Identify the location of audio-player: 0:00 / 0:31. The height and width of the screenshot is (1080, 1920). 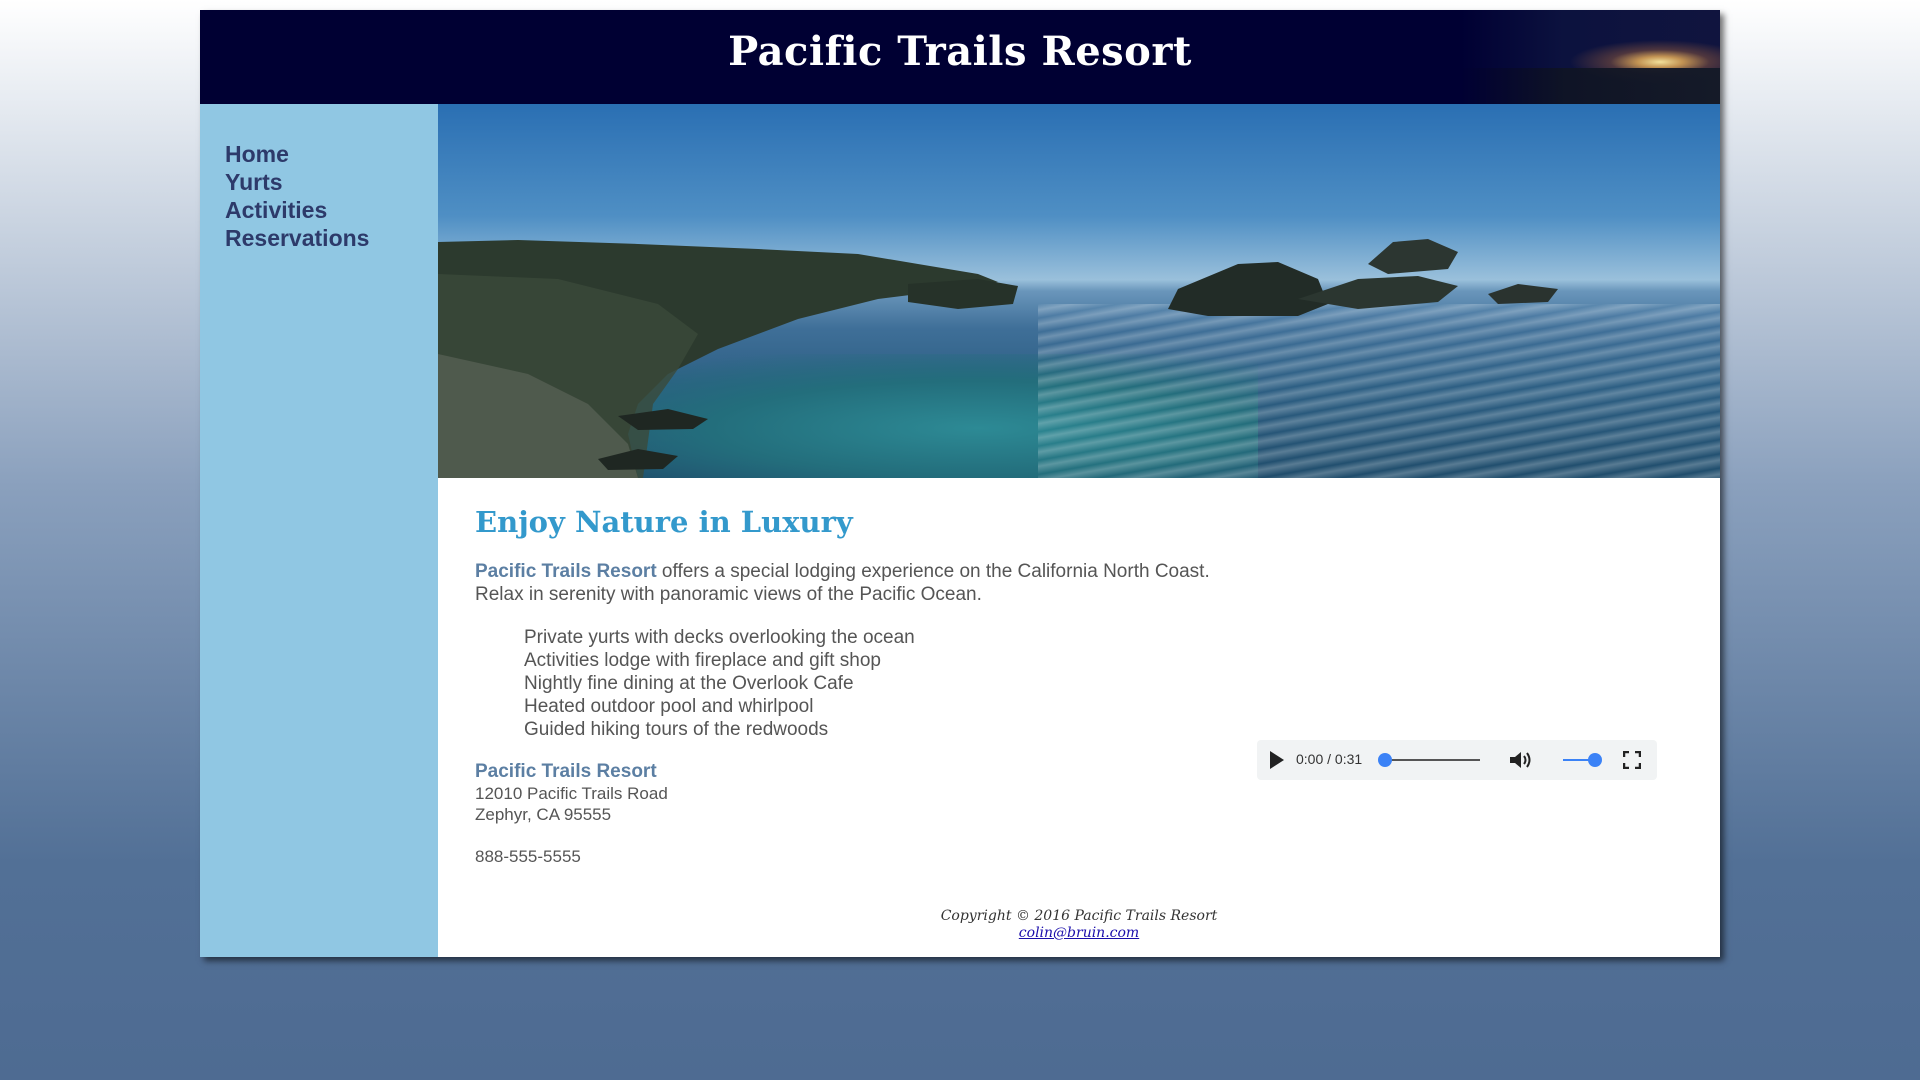
(1457, 760).